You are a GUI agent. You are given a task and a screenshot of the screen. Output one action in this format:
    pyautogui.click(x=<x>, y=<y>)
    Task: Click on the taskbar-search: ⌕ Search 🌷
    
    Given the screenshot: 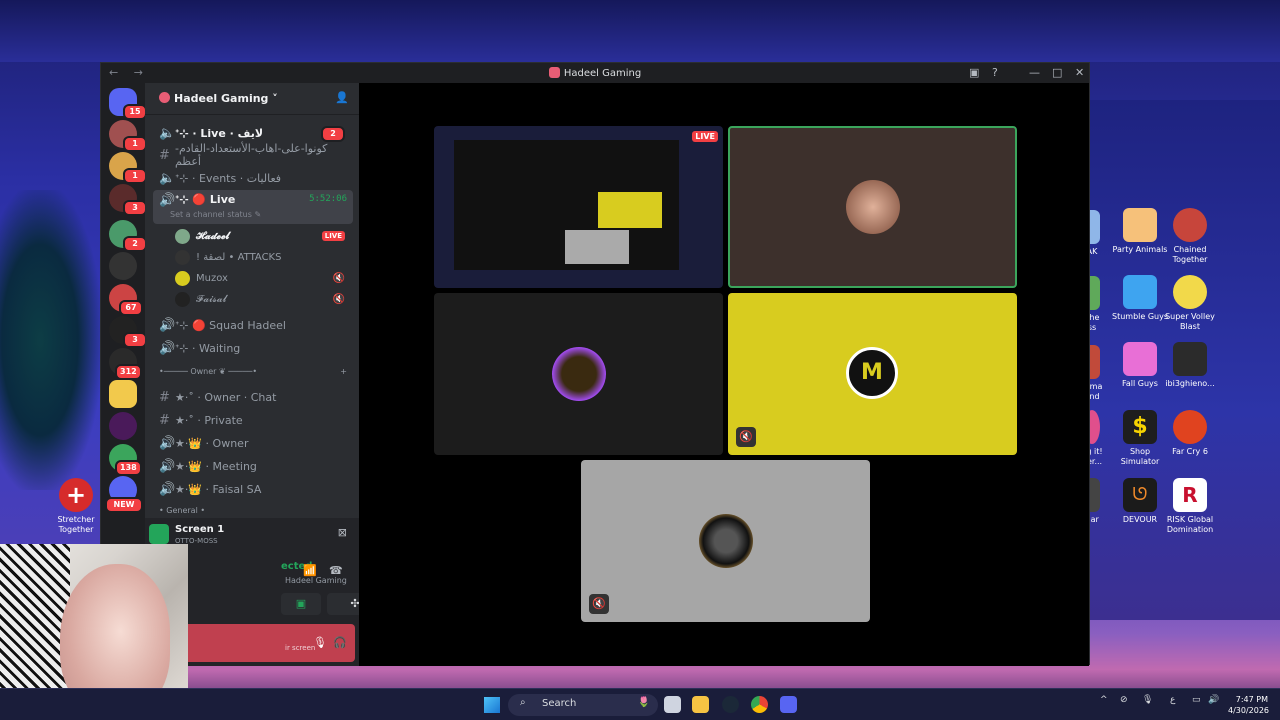 What is the action you would take?
    pyautogui.click(x=583, y=705)
    